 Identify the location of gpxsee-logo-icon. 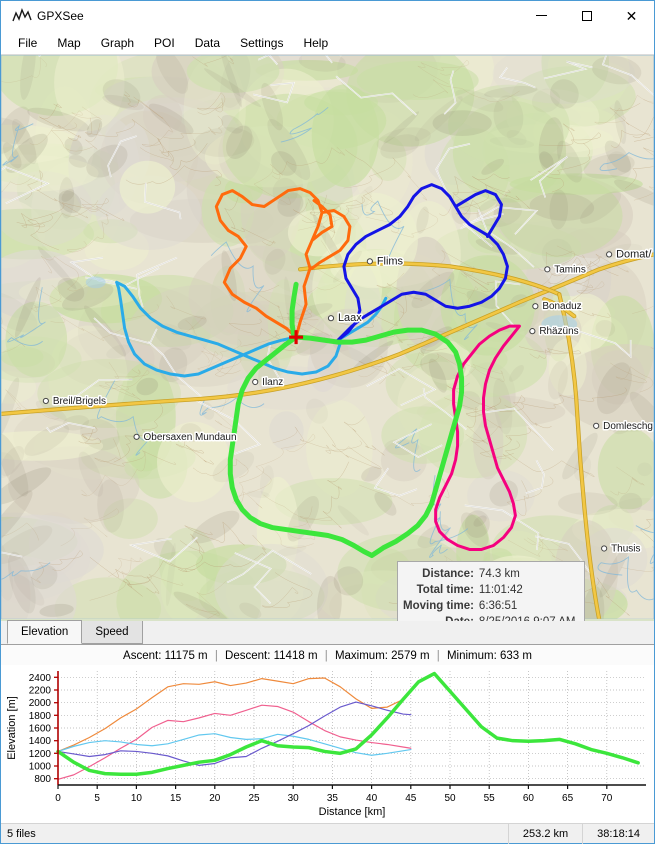
(22, 16).